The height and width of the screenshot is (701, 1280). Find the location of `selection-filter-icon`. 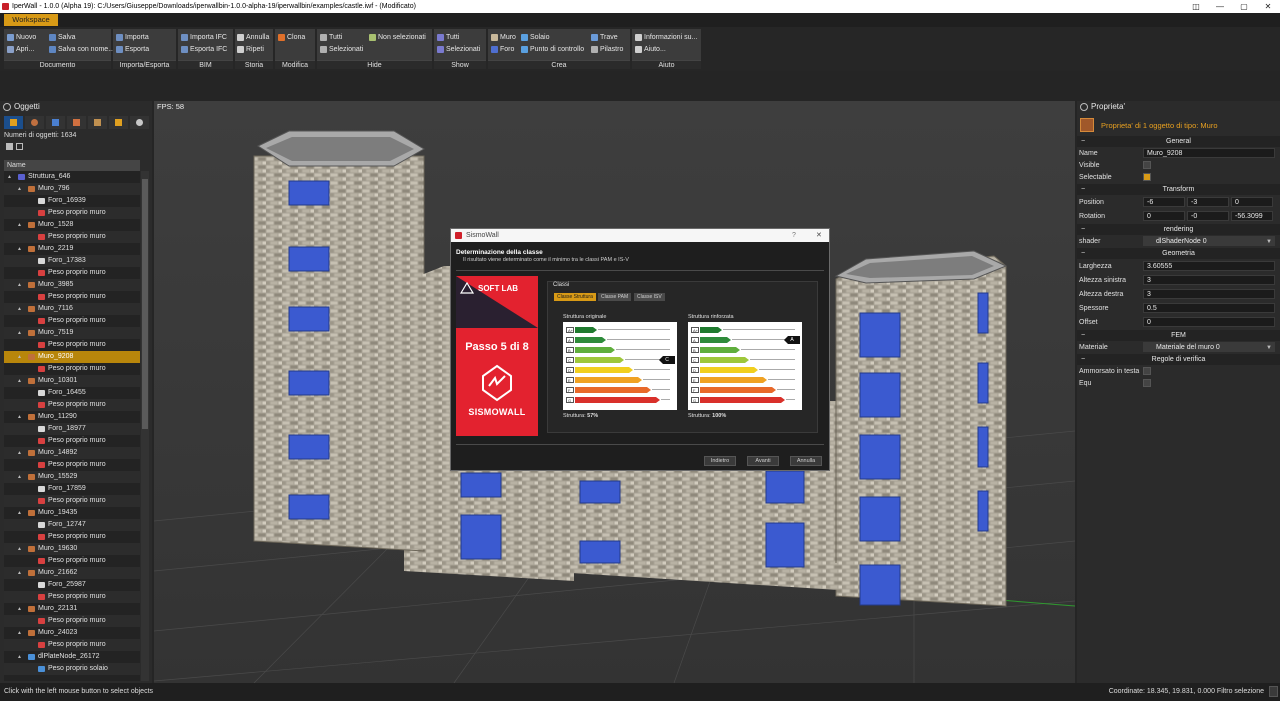

selection-filter-icon is located at coordinates (1273, 691).